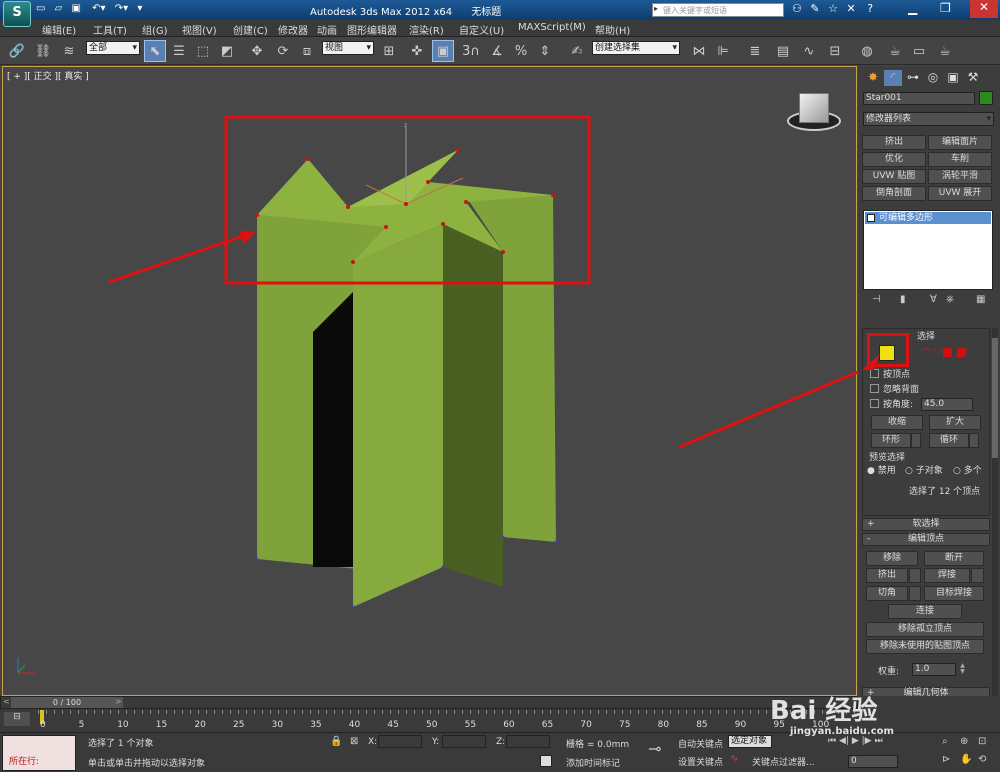 Image resolution: width=1000 pixels, height=772 pixels. Describe the element at coordinates (895, 51) in the screenshot. I see `render-setup-icon: ☕` at that location.